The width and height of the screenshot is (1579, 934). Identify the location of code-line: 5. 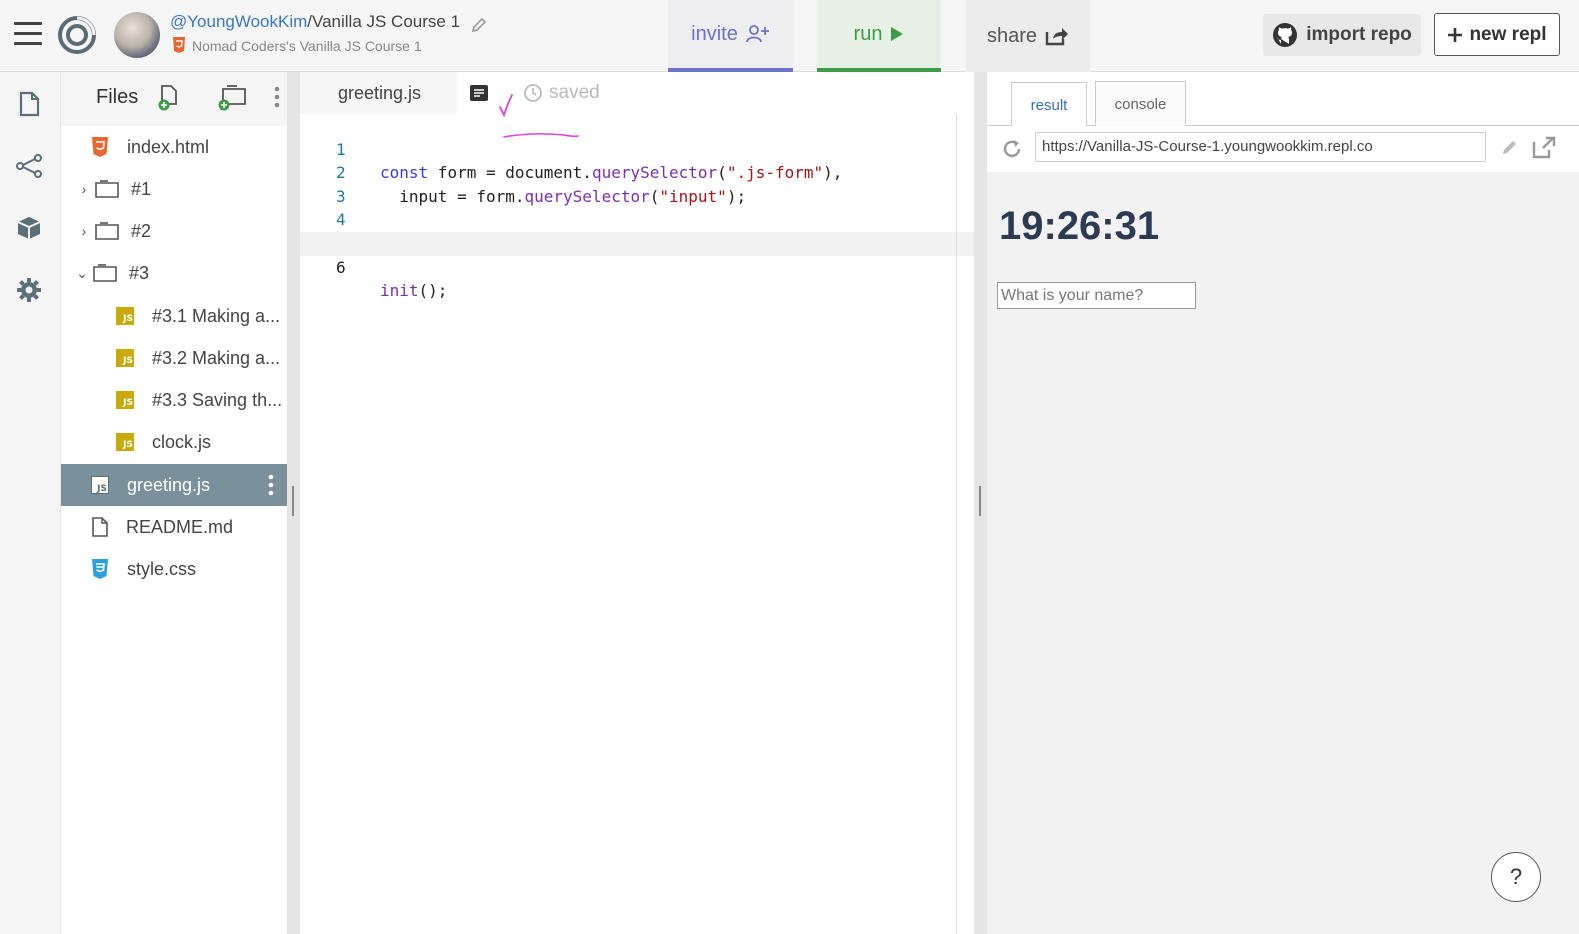
(637, 230).